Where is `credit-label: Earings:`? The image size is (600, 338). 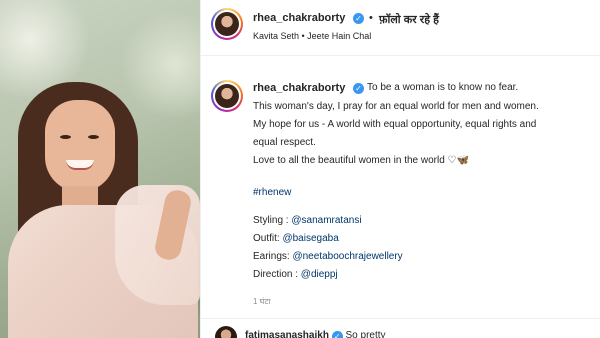
credit-label: Earings: is located at coordinates (273, 256).